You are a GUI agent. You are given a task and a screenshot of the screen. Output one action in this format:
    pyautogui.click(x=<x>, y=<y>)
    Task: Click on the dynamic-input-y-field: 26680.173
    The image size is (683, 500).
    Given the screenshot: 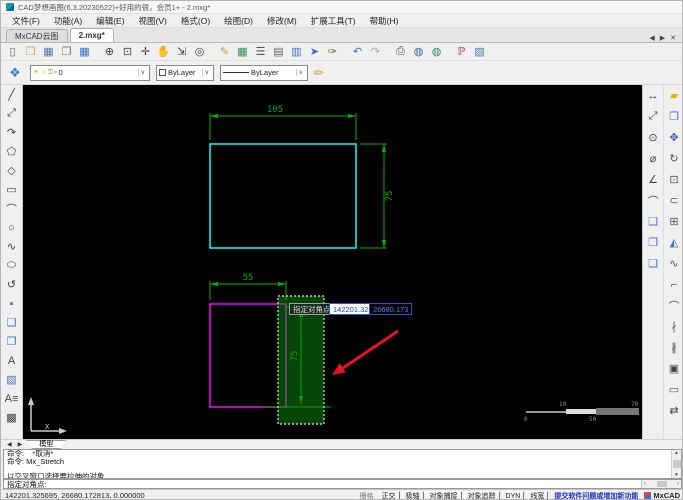 What is the action you would take?
    pyautogui.click(x=391, y=309)
    